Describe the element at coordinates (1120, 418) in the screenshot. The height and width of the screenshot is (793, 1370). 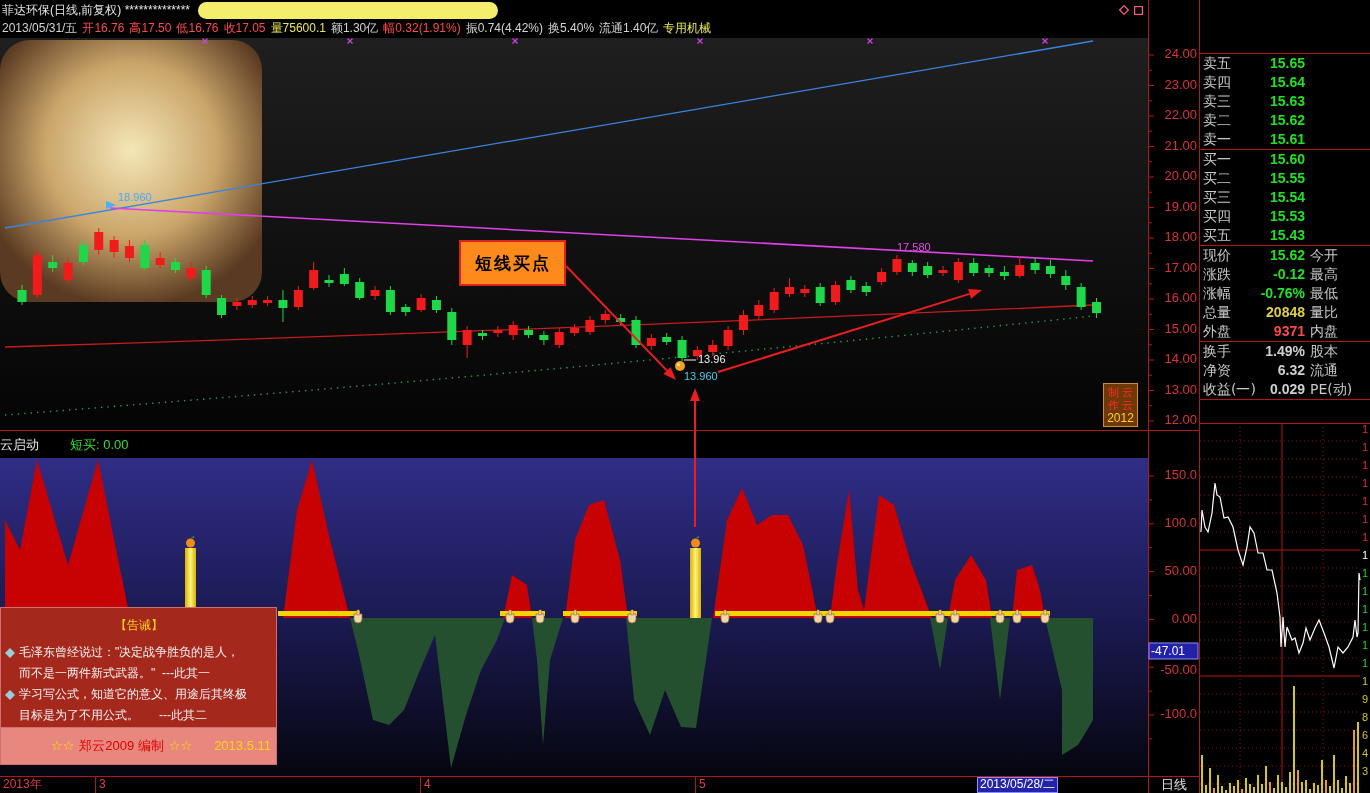
I see `year-text: 2012` at that location.